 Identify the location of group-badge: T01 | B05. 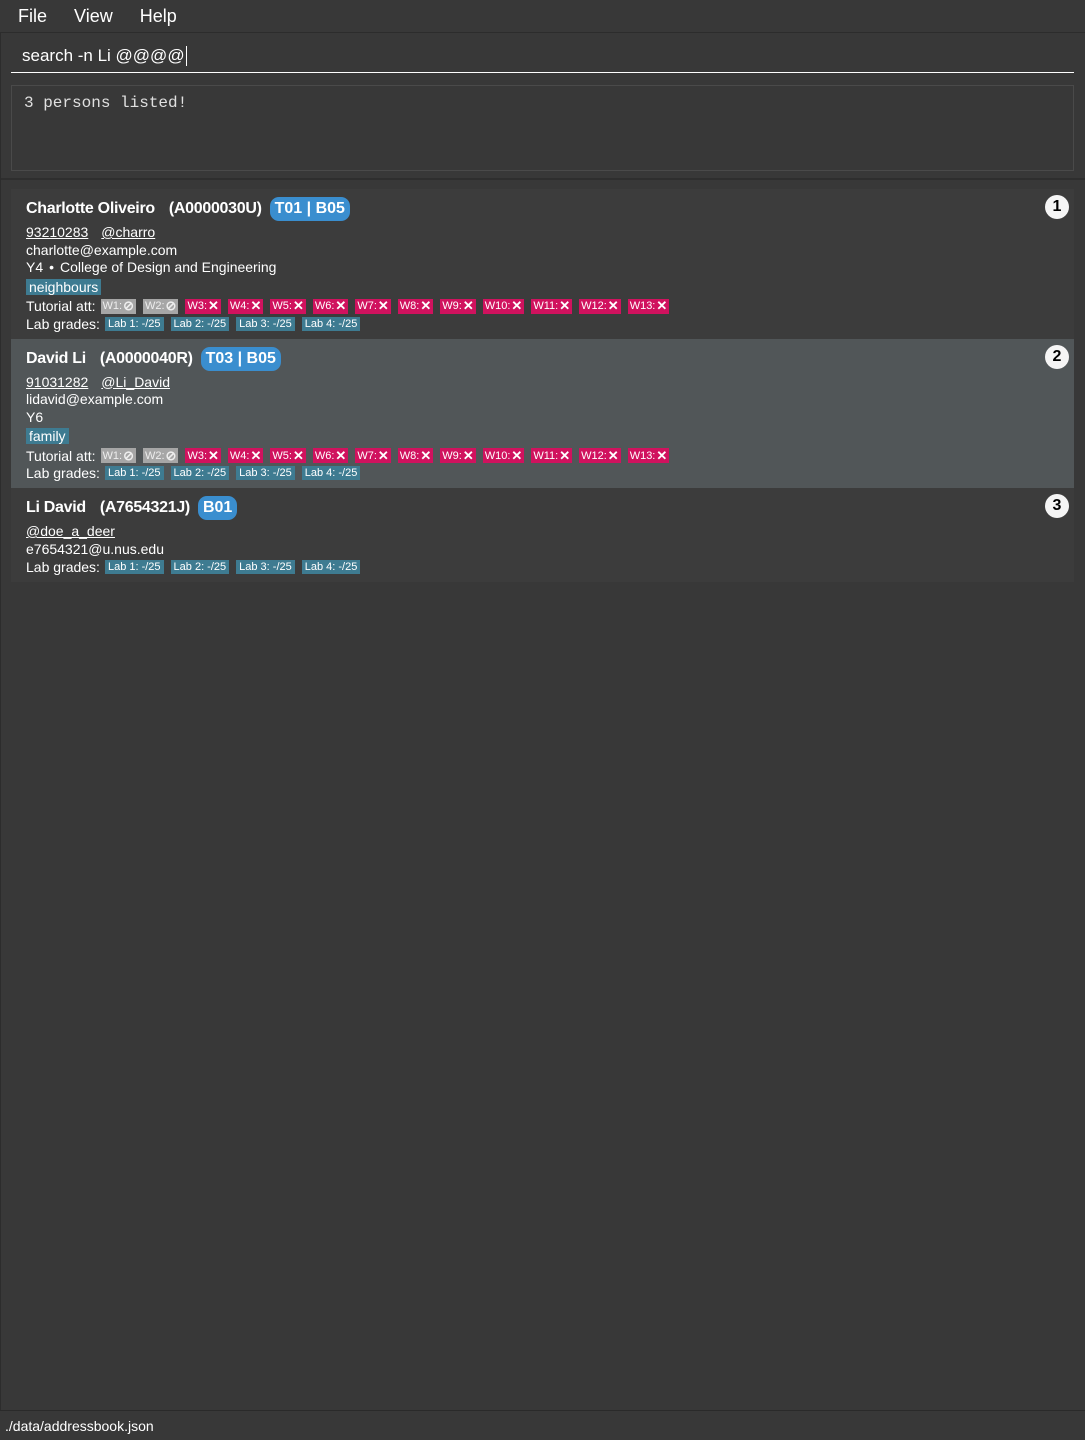
(309, 209).